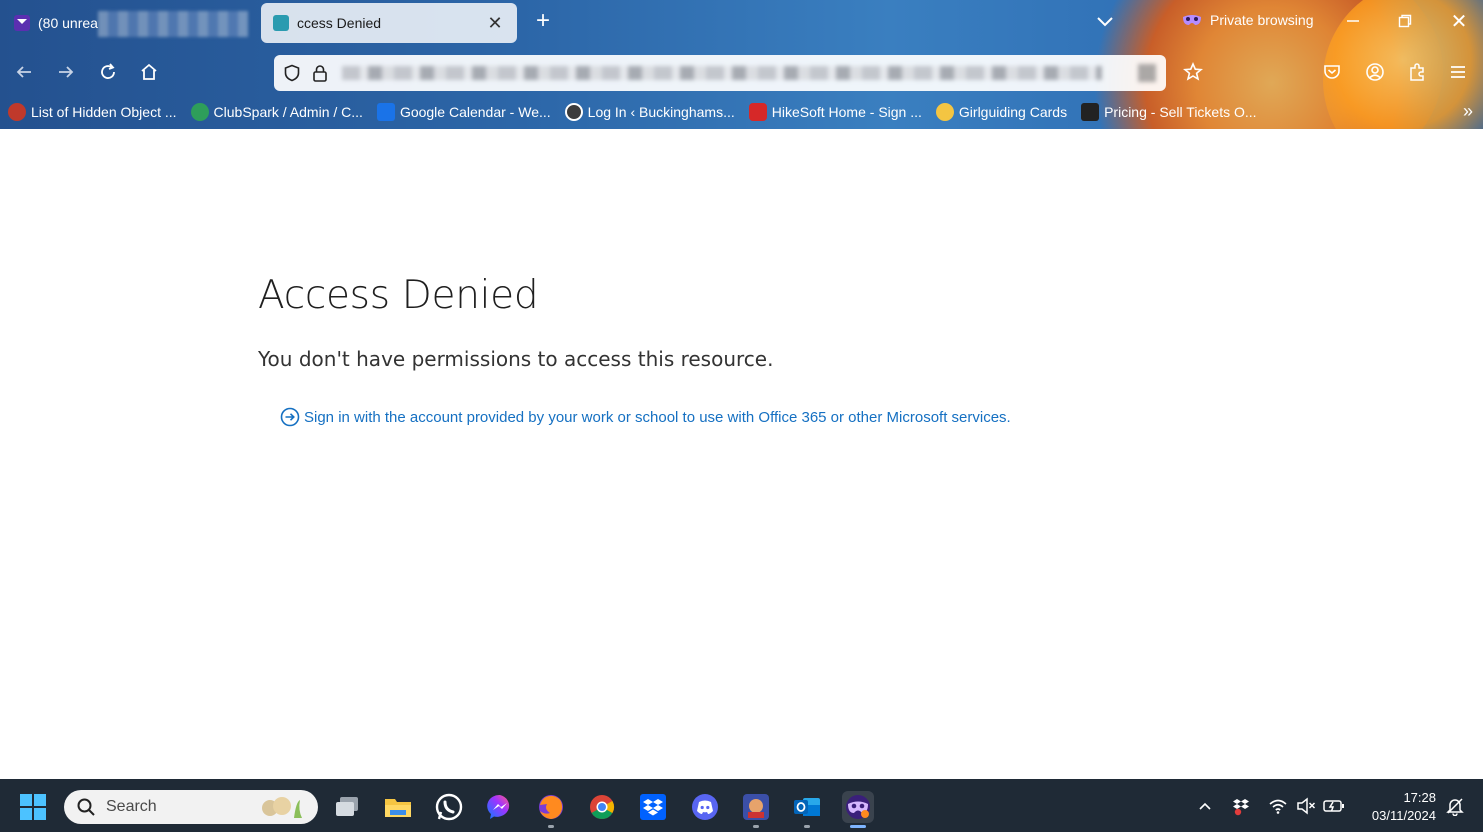  I want to click on minimize-button, so click(1353, 21).